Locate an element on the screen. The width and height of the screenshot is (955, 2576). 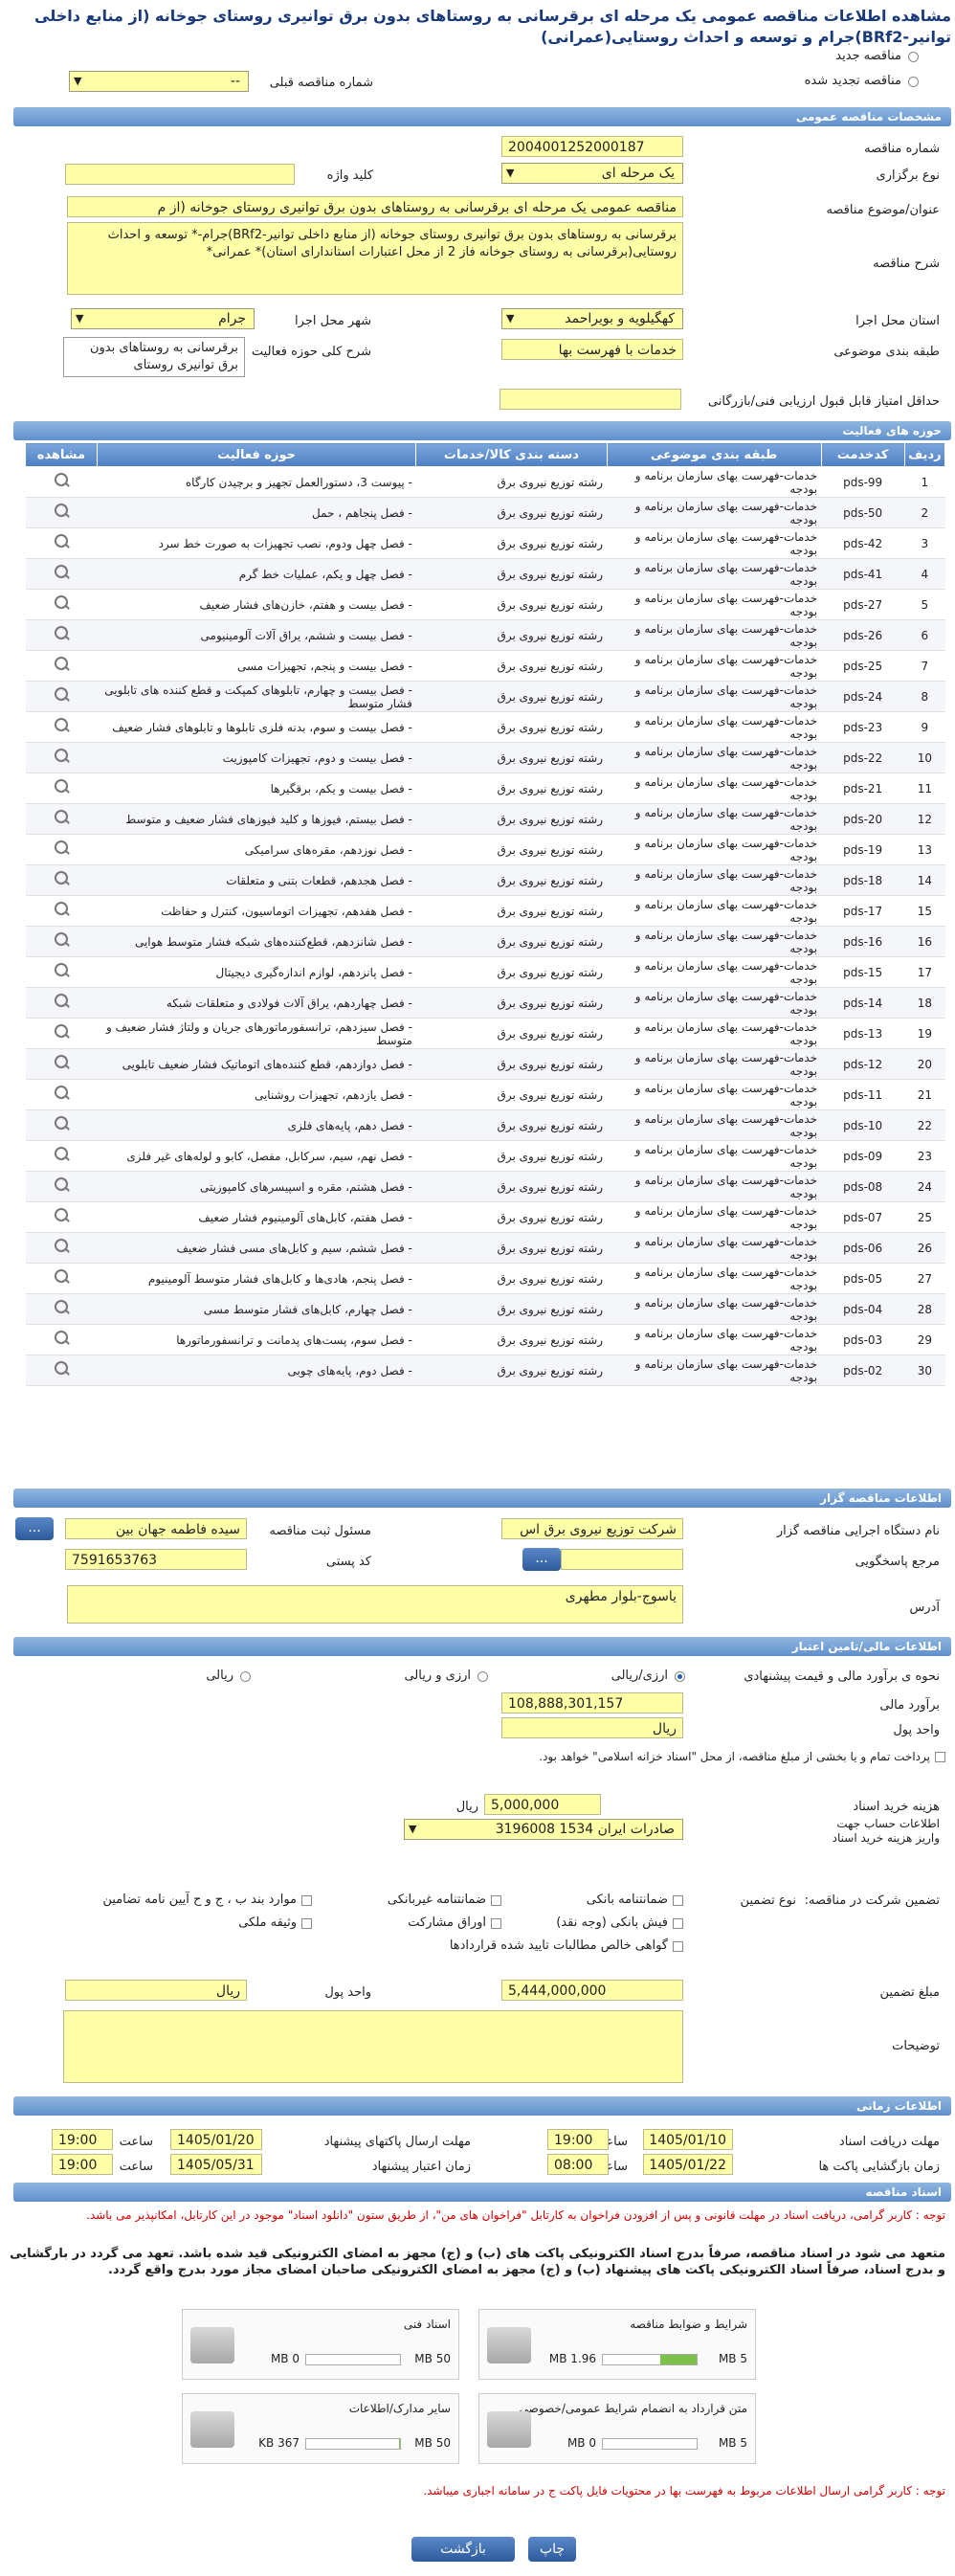
min-score-field is located at coordinates (590, 400).